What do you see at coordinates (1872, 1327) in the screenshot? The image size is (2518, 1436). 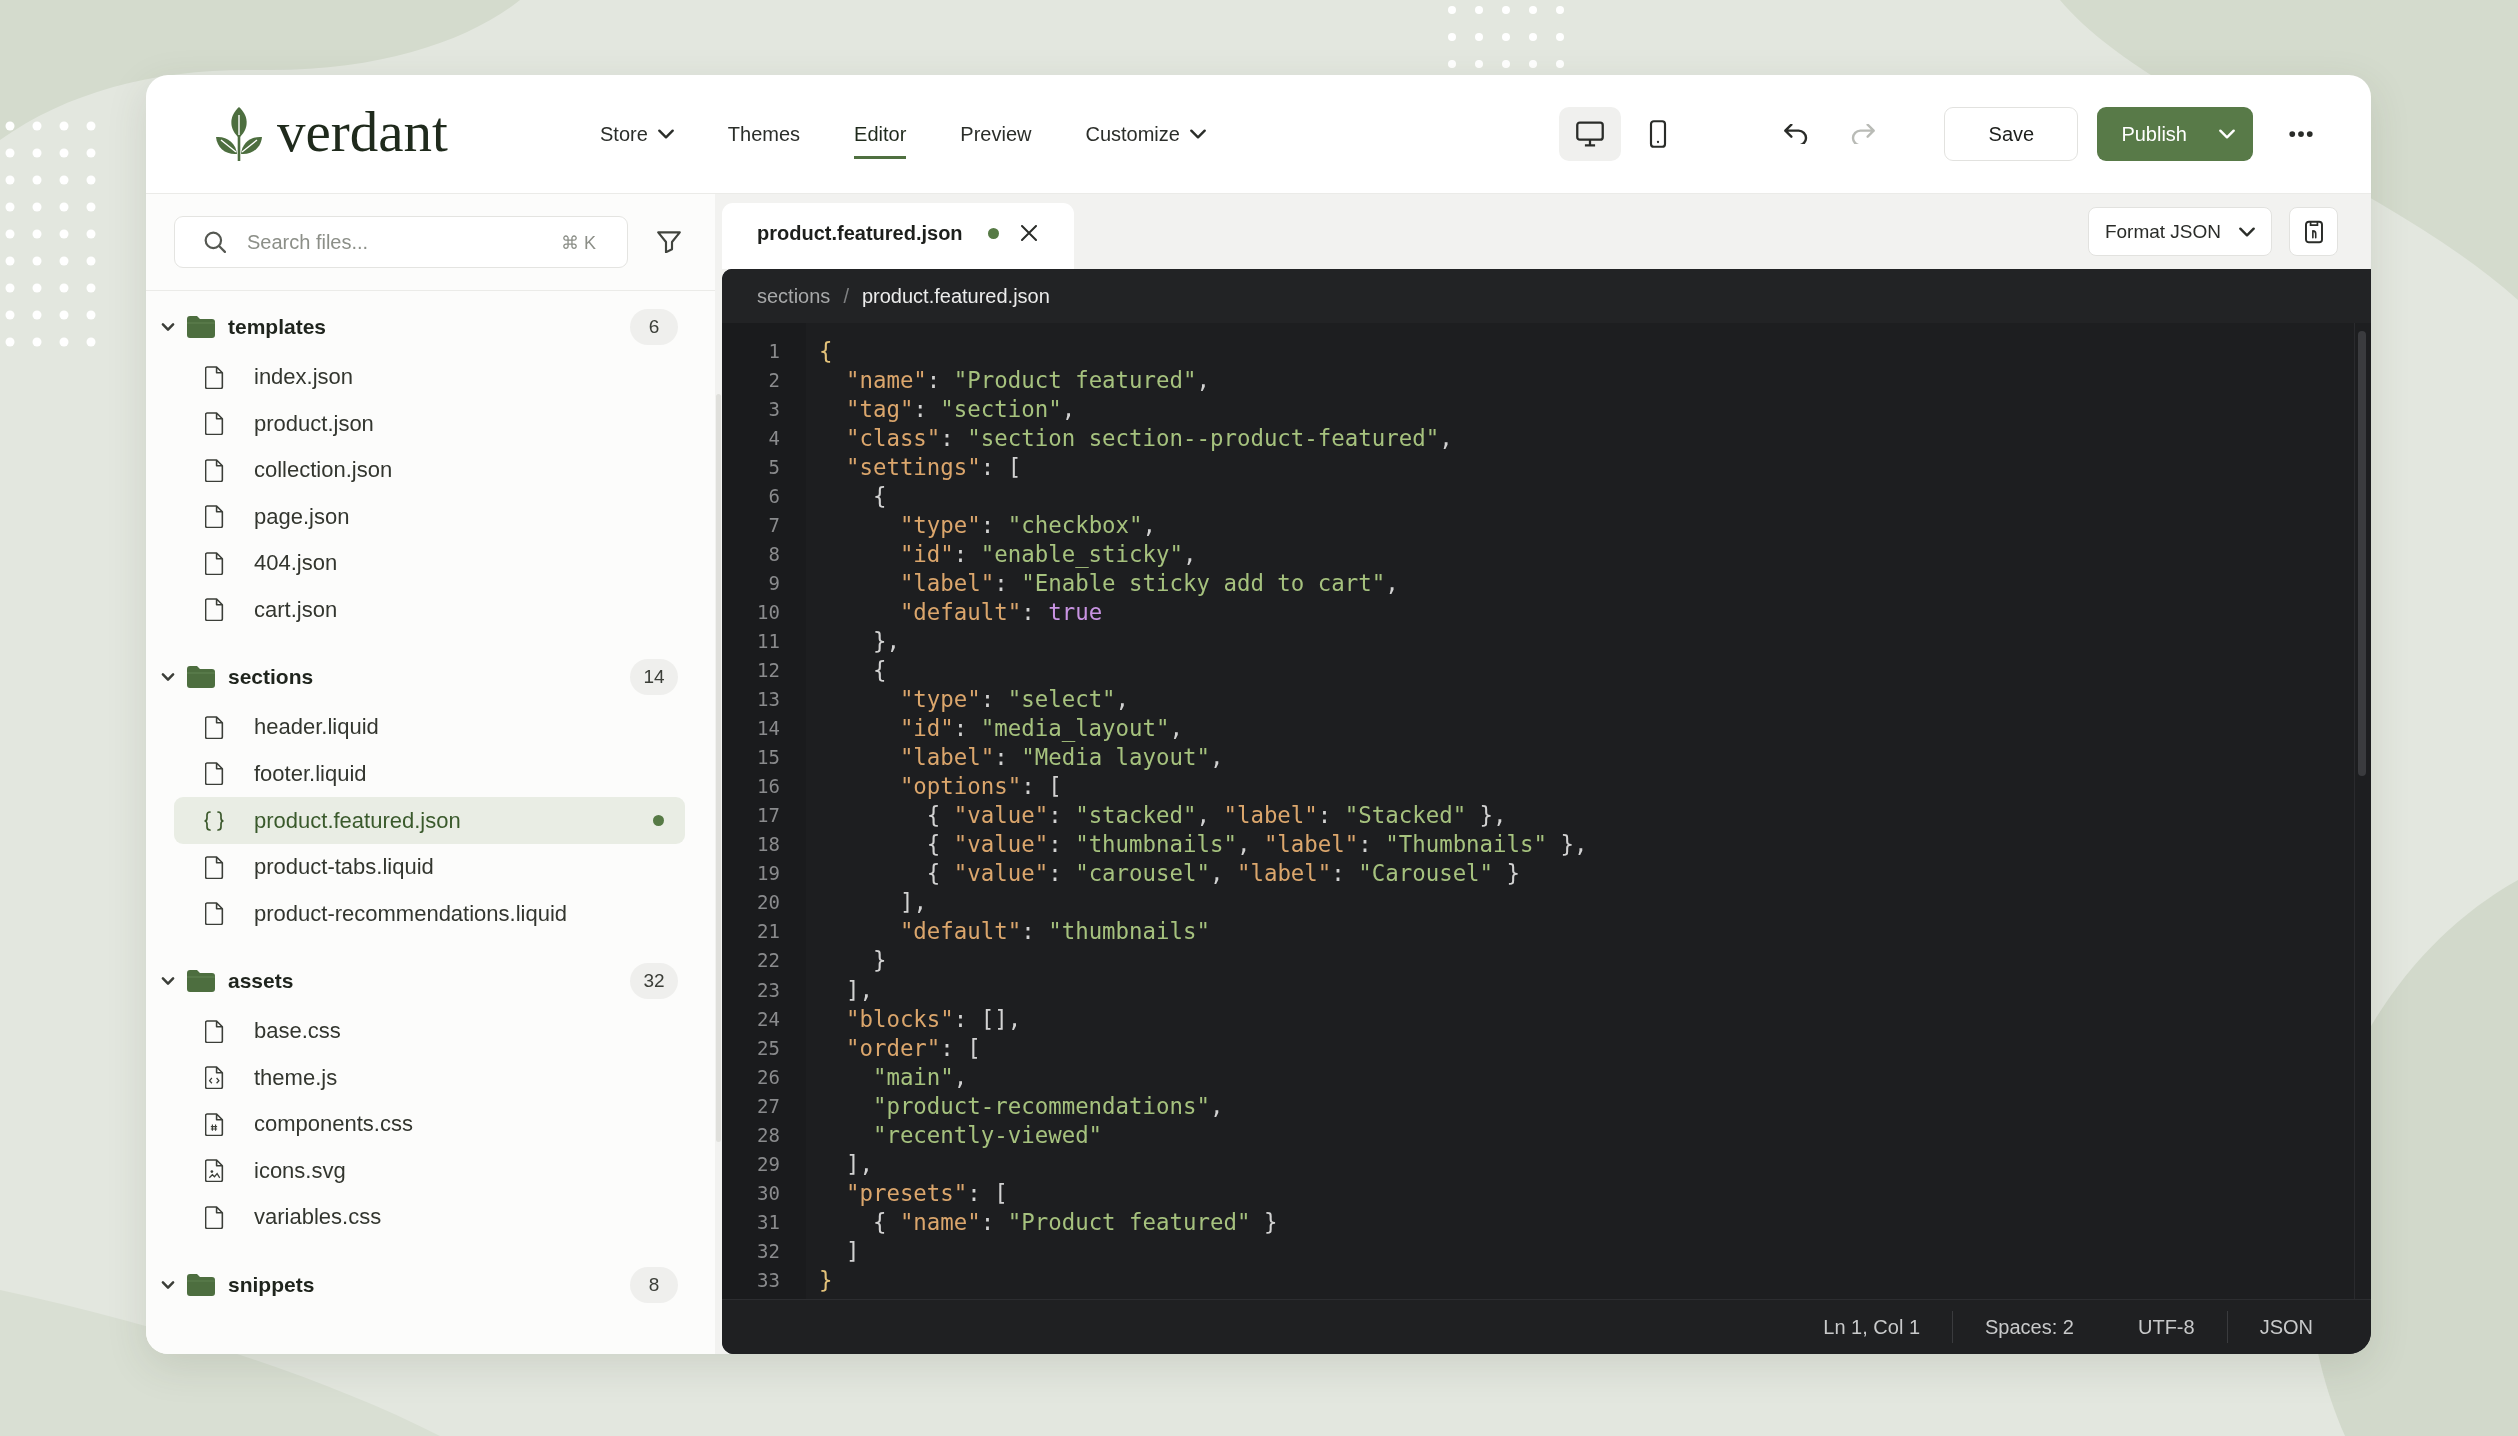 I see `status-item: Ln 1, Col 1` at bounding box center [1872, 1327].